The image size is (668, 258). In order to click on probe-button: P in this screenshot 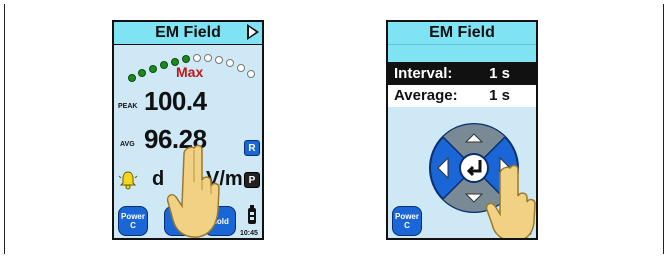, I will do `click(252, 180)`.